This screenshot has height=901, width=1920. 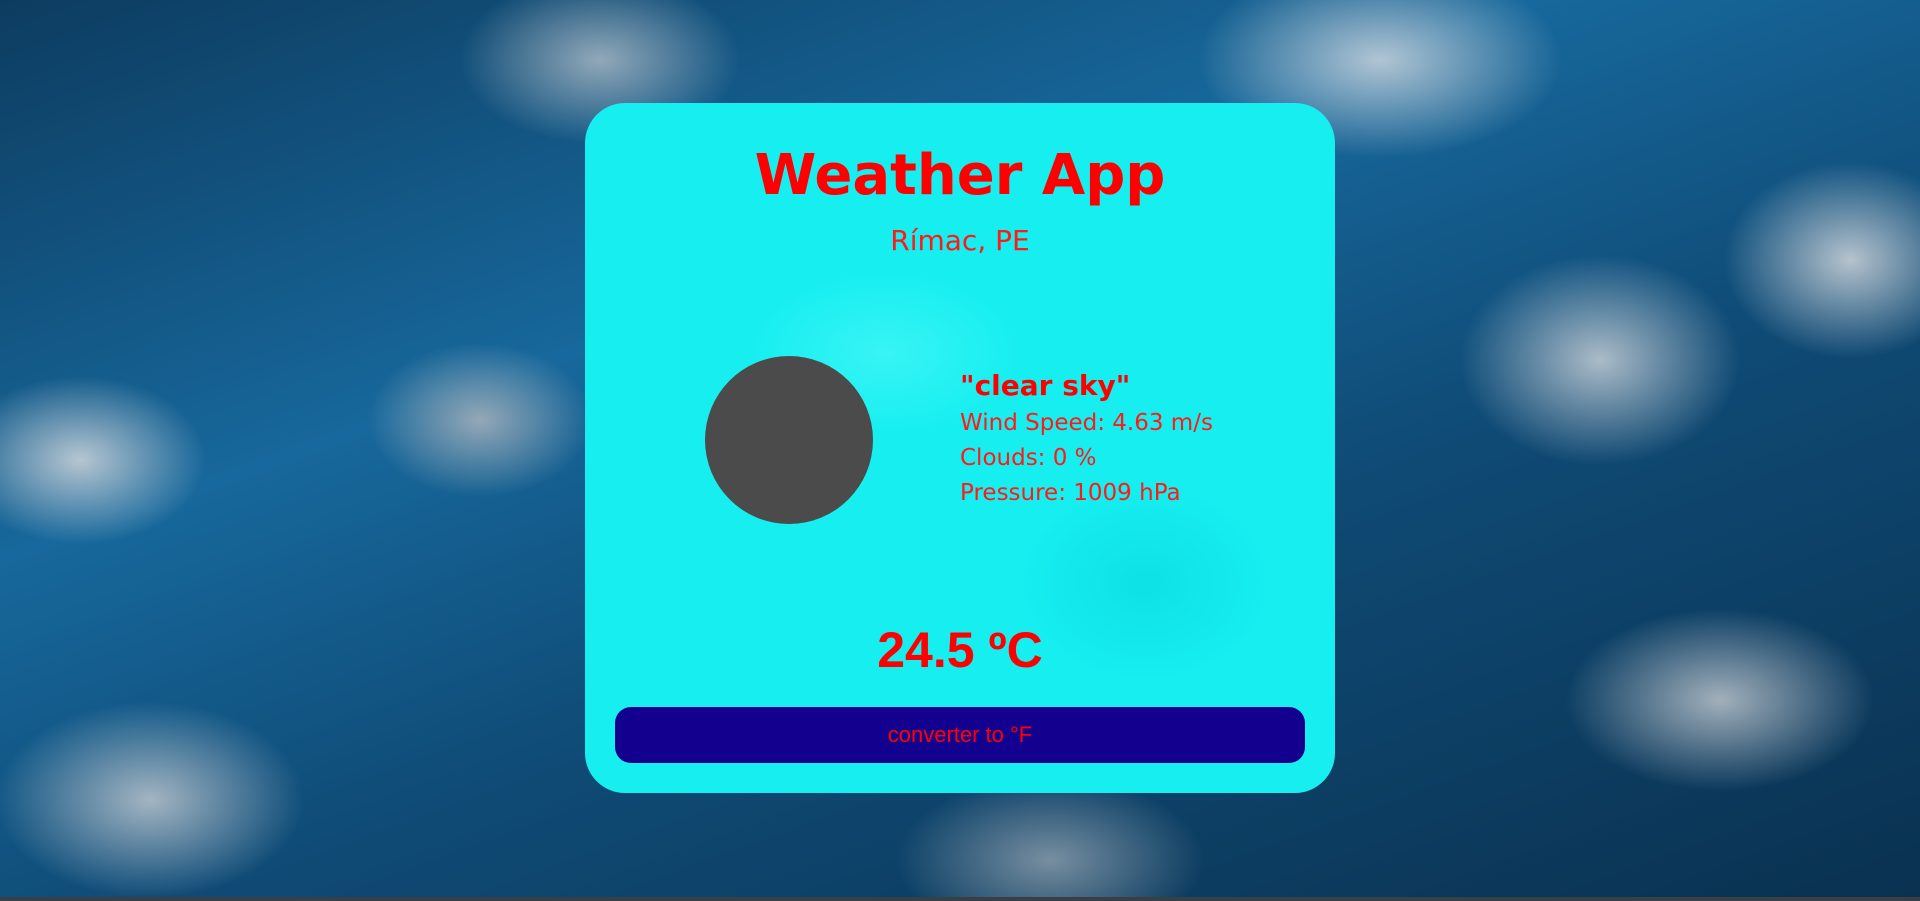 I want to click on clouds-text: Clouds: 0 %, so click(x=1028, y=458).